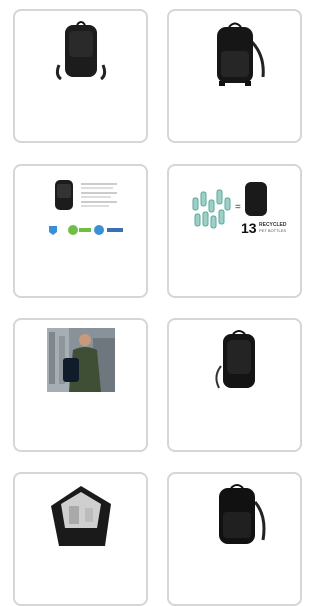 The width and height of the screenshot is (320, 606). Describe the element at coordinates (86, 207) in the screenshot. I see `backpack-features-icon` at that location.